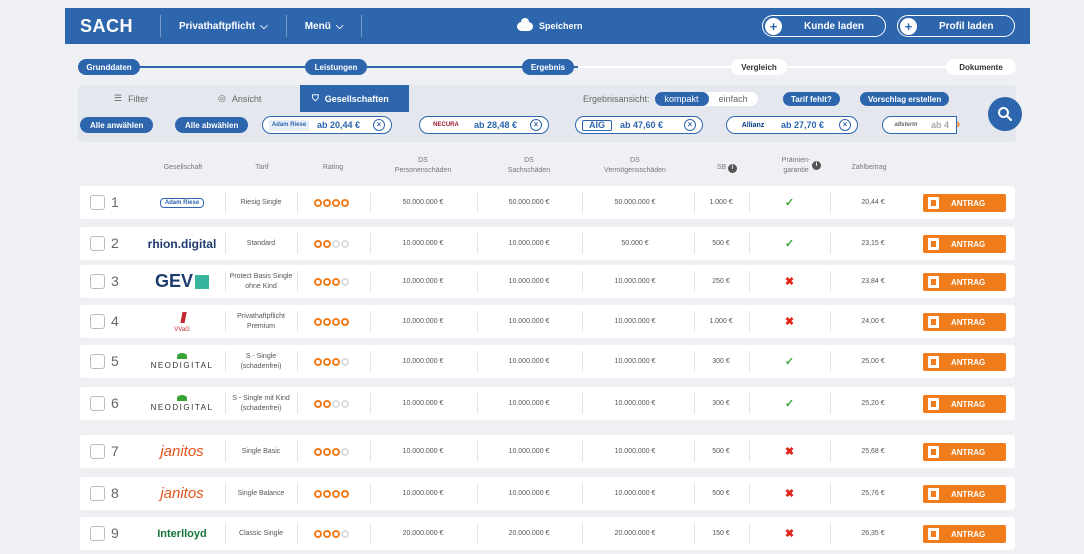 Image resolution: width=1084 pixels, height=554 pixels. I want to click on insurer-logo-text: janitos, so click(182, 493).